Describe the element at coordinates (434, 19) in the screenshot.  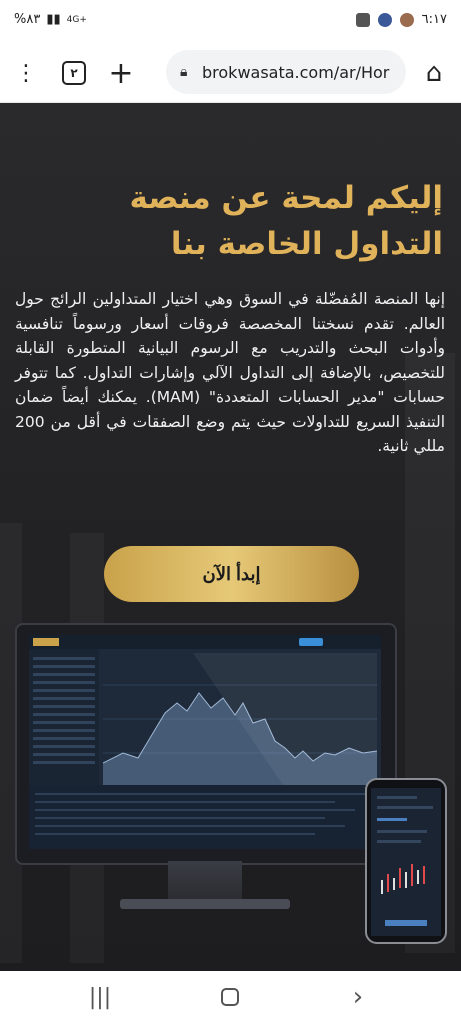
I see `clock: ٦:١٧` at that location.